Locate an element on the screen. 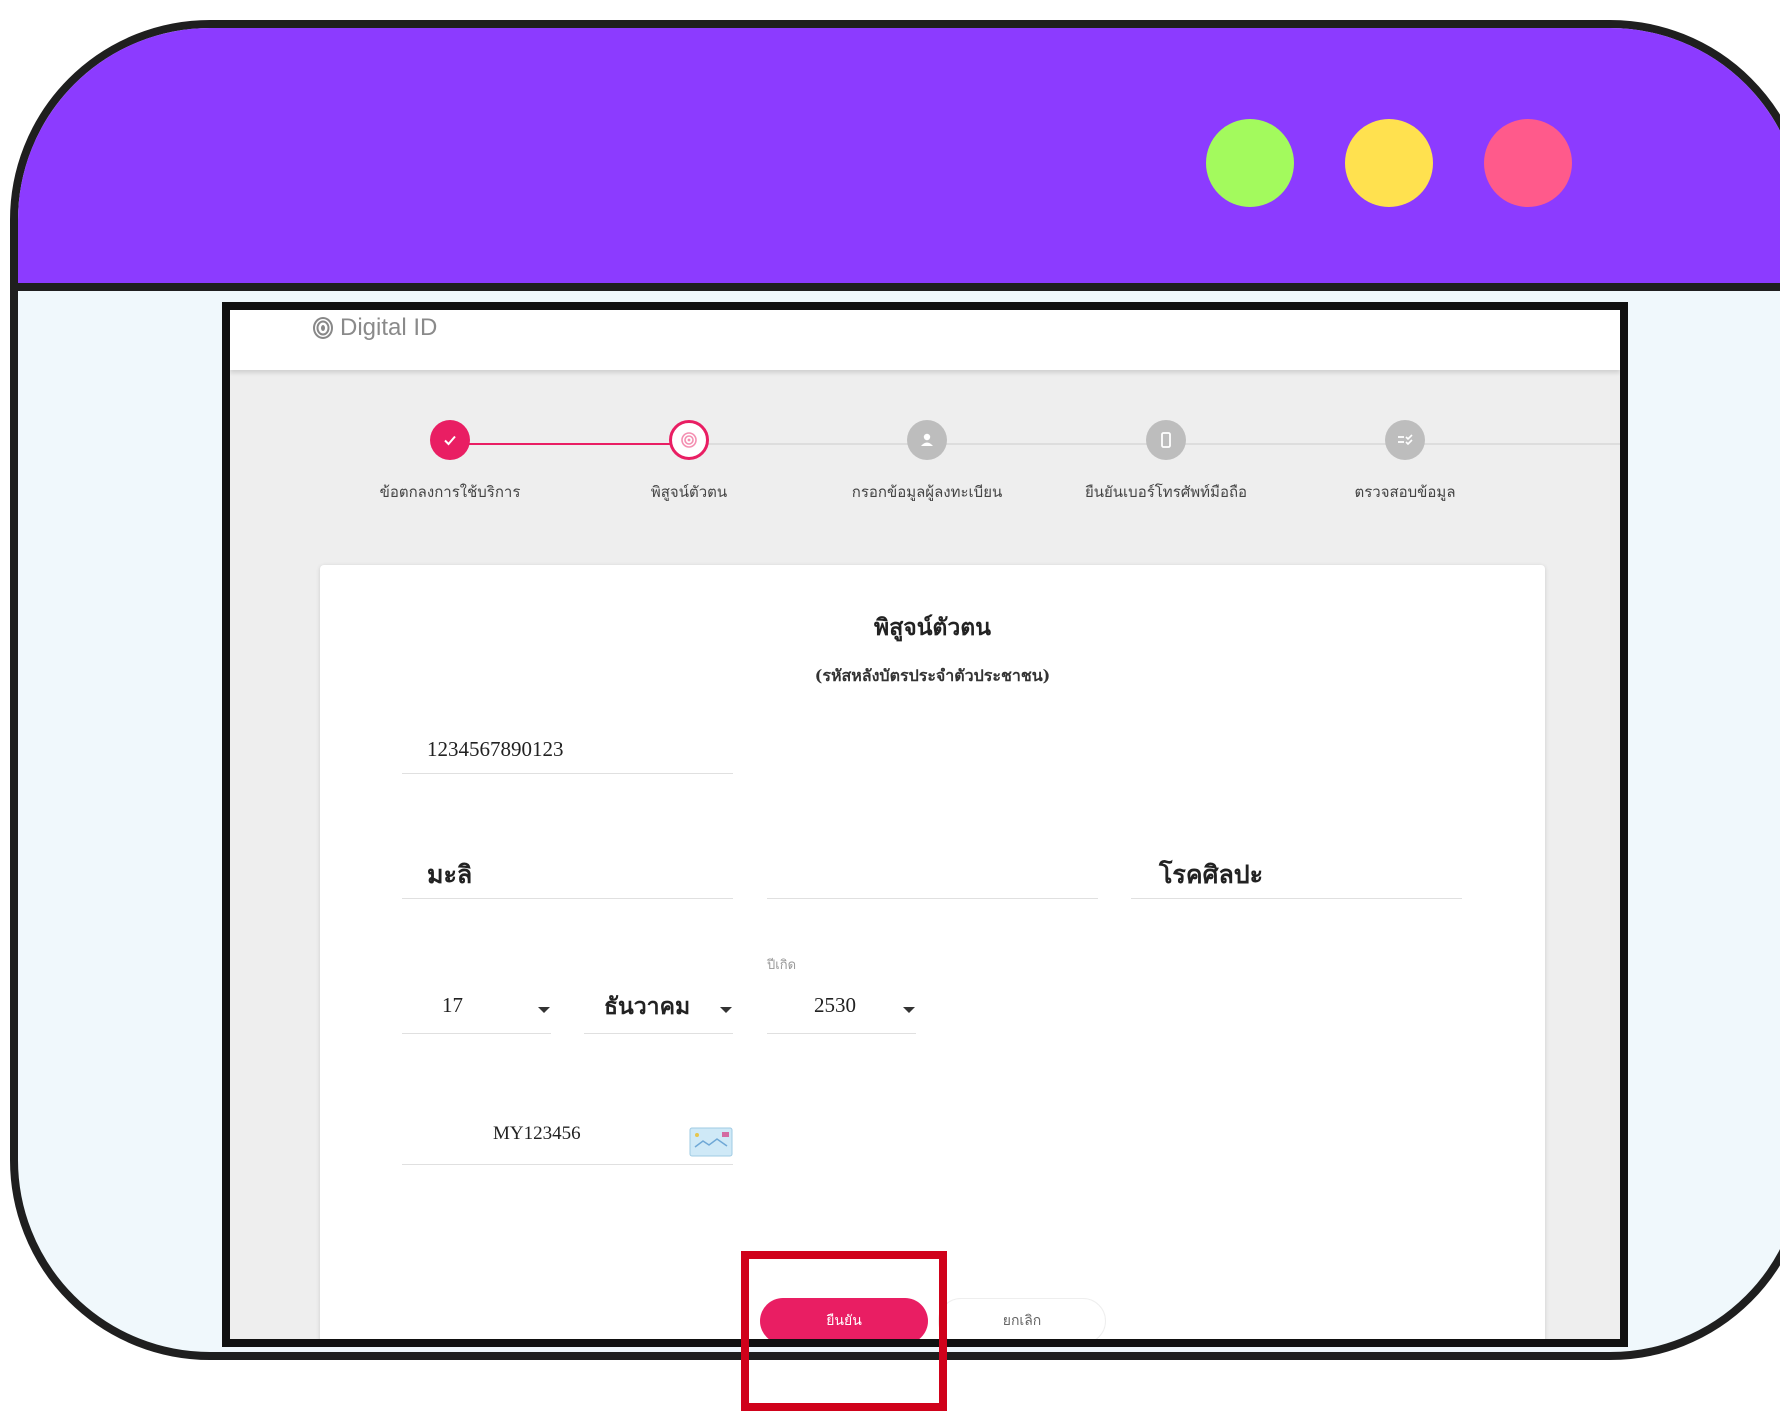 The width and height of the screenshot is (1780, 1411). laser-code-field: MY123456 is located at coordinates (567, 1142).